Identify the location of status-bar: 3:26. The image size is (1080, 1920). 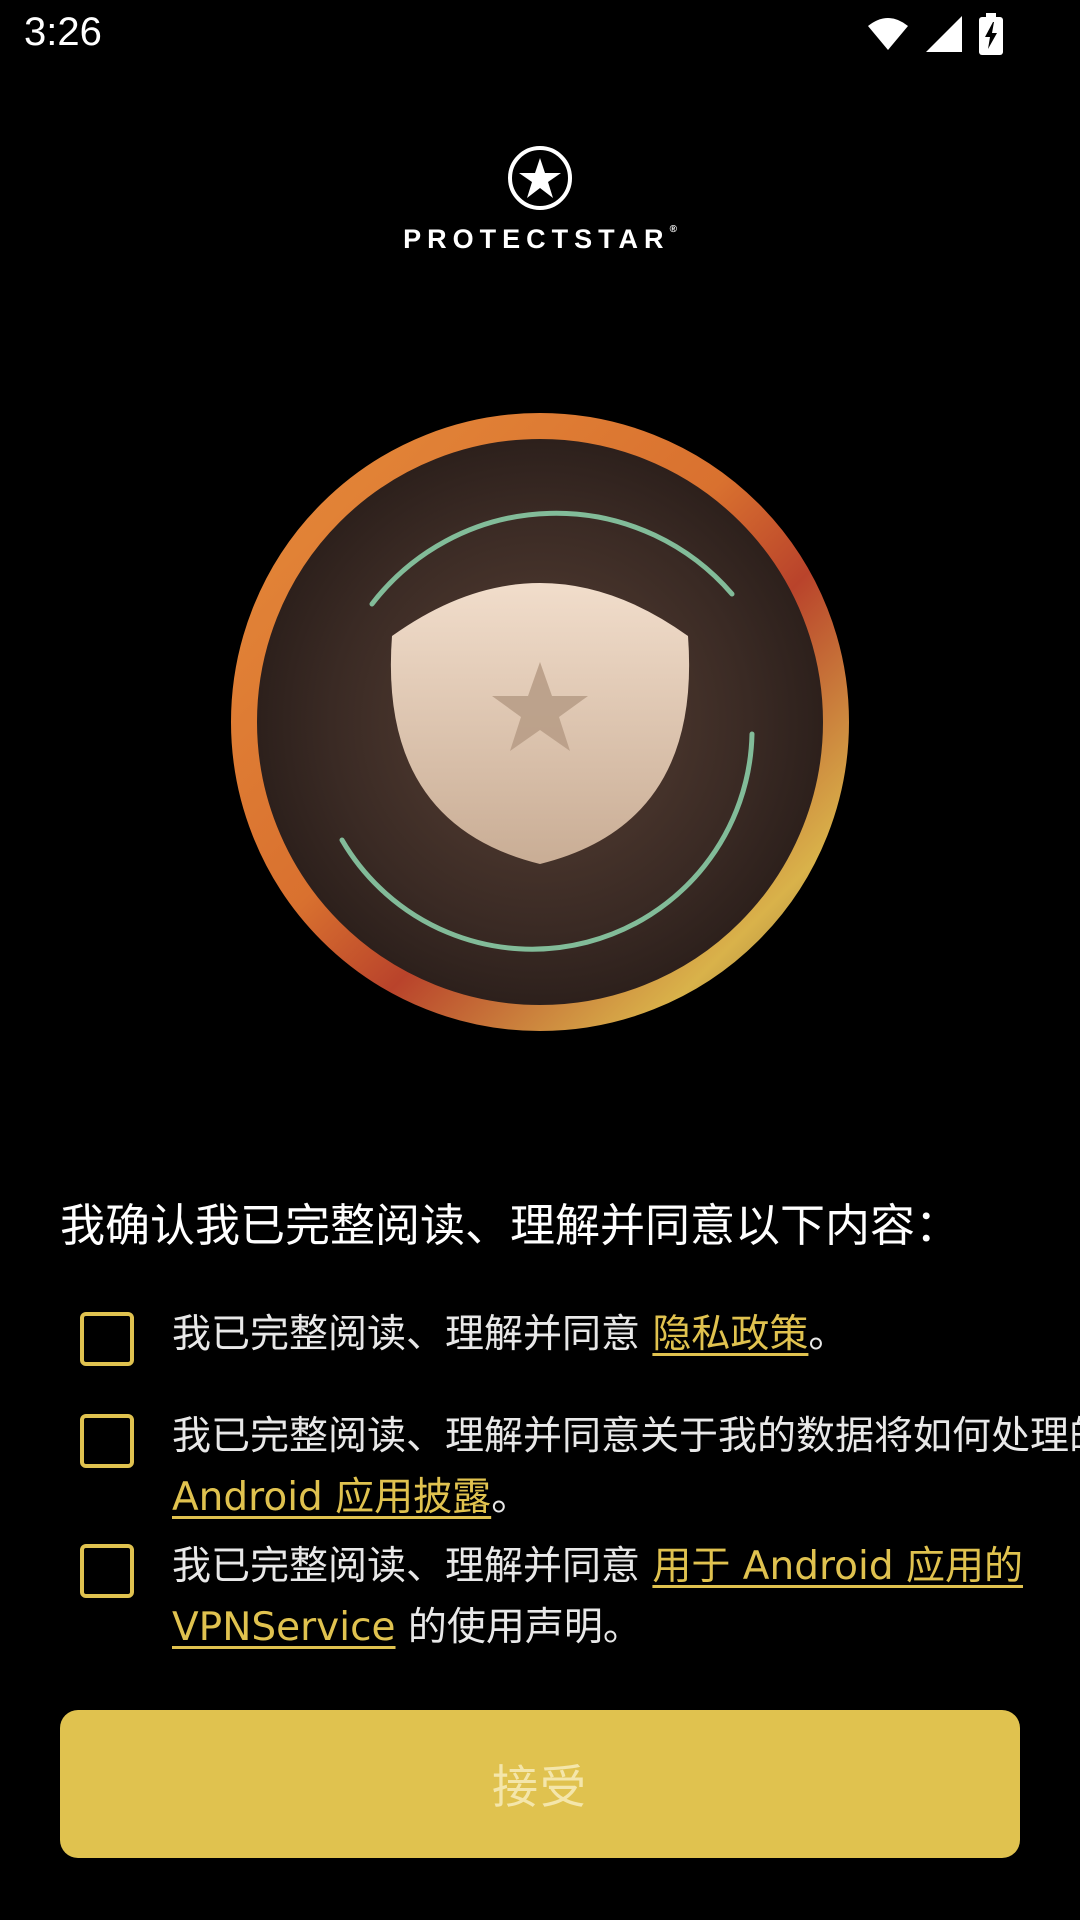
(540, 36).